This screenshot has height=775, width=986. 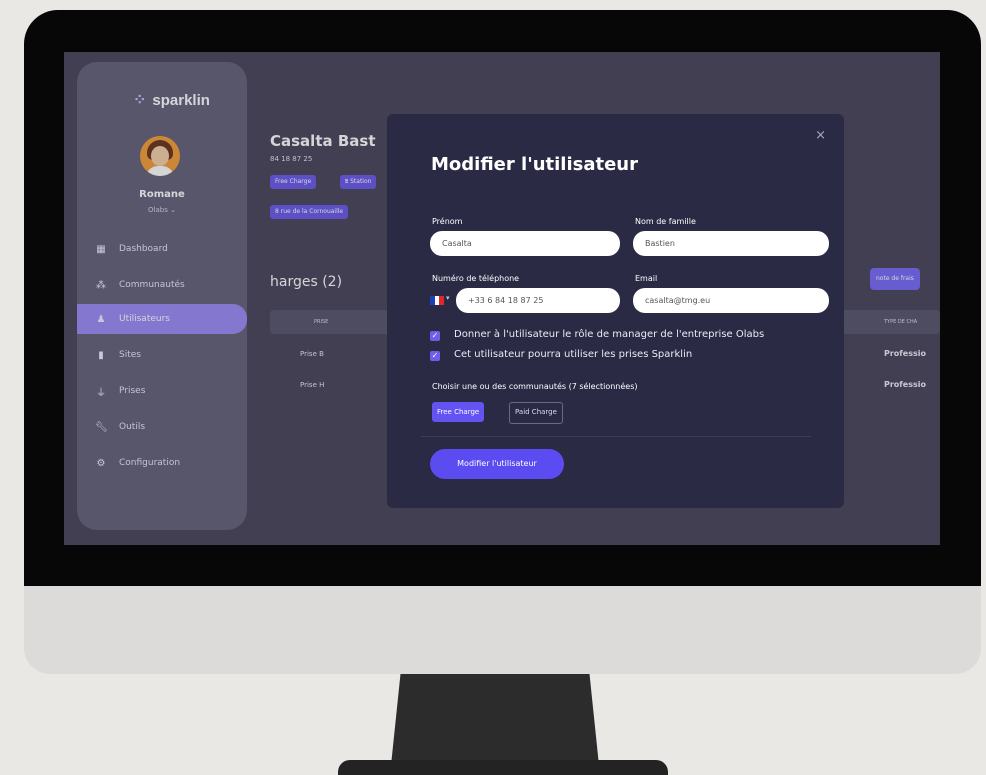 I want to click on brand-name: sparklin, so click(x=181, y=100).